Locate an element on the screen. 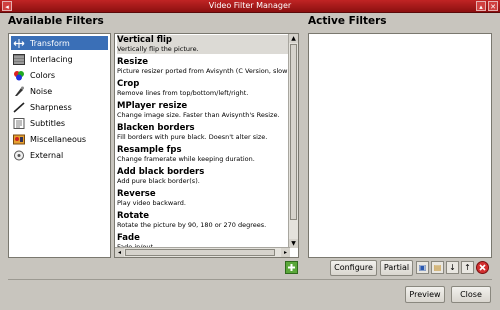 This screenshot has height=310, width=500. category-label: Miscellaneous is located at coordinates (58, 139).